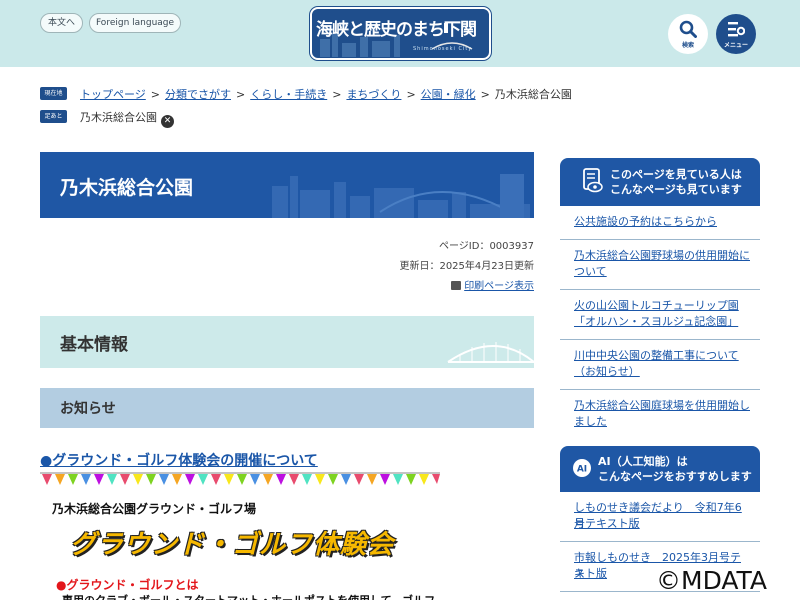 The width and height of the screenshot is (800, 600). I want to click on related-item-line: 火の山公園トルコチューリップ園, so click(662, 306).